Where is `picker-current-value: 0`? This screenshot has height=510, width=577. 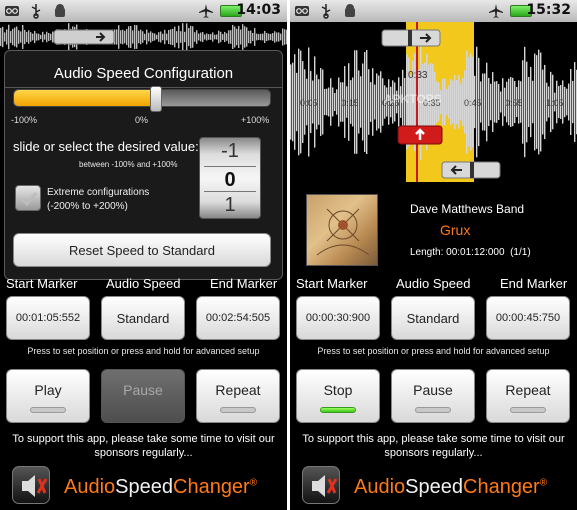 picker-current-value: 0 is located at coordinates (230, 179).